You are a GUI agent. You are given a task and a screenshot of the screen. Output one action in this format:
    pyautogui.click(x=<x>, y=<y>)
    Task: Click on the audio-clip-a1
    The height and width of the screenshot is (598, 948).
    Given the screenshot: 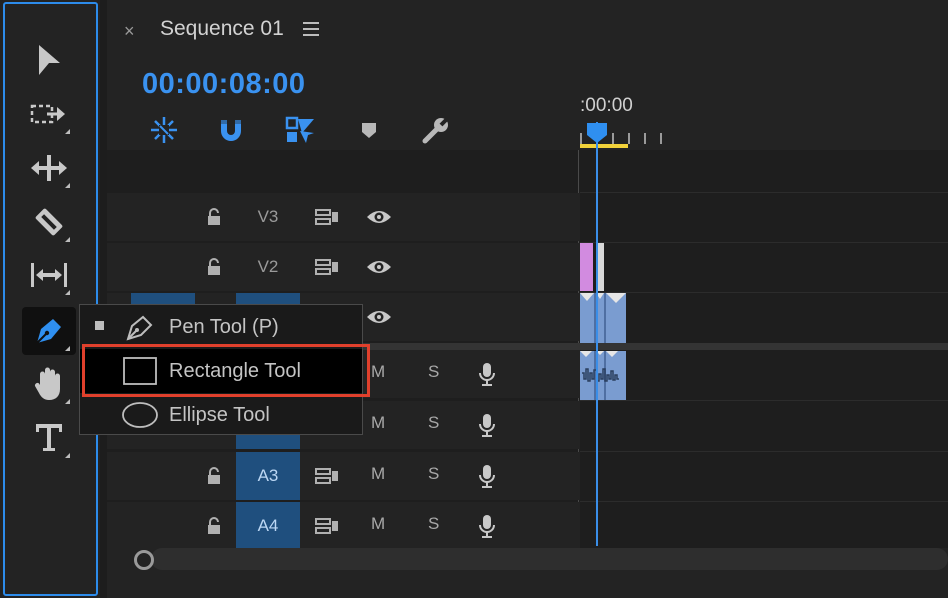 What is the action you would take?
    pyautogui.click(x=604, y=376)
    